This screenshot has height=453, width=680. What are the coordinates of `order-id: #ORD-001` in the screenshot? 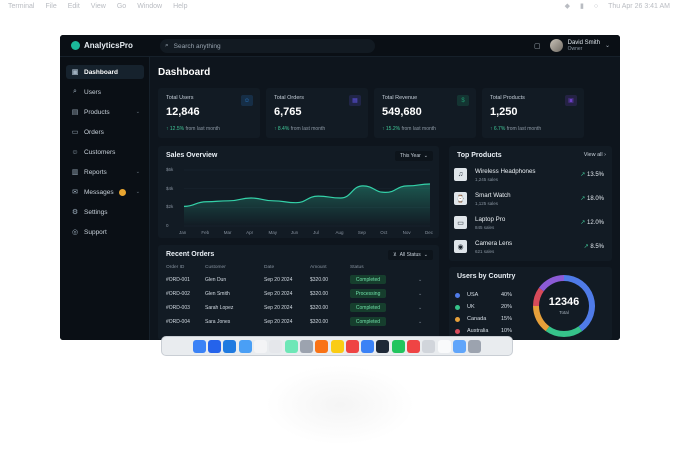 It's located at (178, 280).